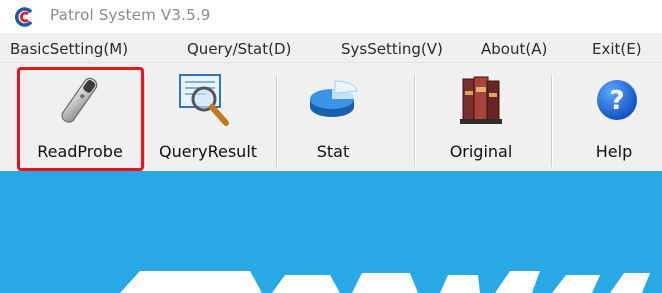  I want to click on original-label: Original, so click(481, 151).